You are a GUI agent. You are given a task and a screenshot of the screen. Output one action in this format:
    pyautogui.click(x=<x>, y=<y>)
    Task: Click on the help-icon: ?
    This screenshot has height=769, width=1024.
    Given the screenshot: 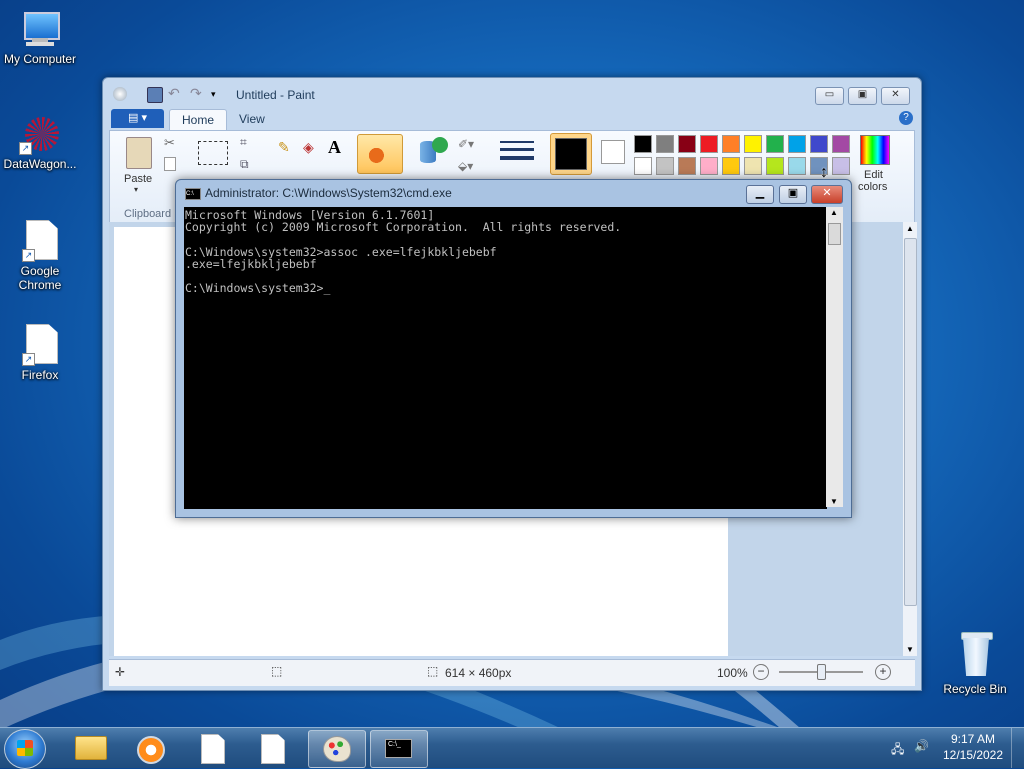 What is the action you would take?
    pyautogui.click(x=906, y=118)
    